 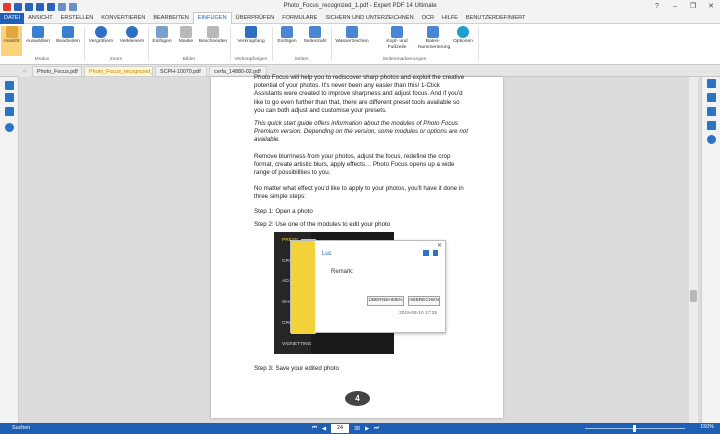 I want to click on comment-author: Luc, so click(x=327, y=254).